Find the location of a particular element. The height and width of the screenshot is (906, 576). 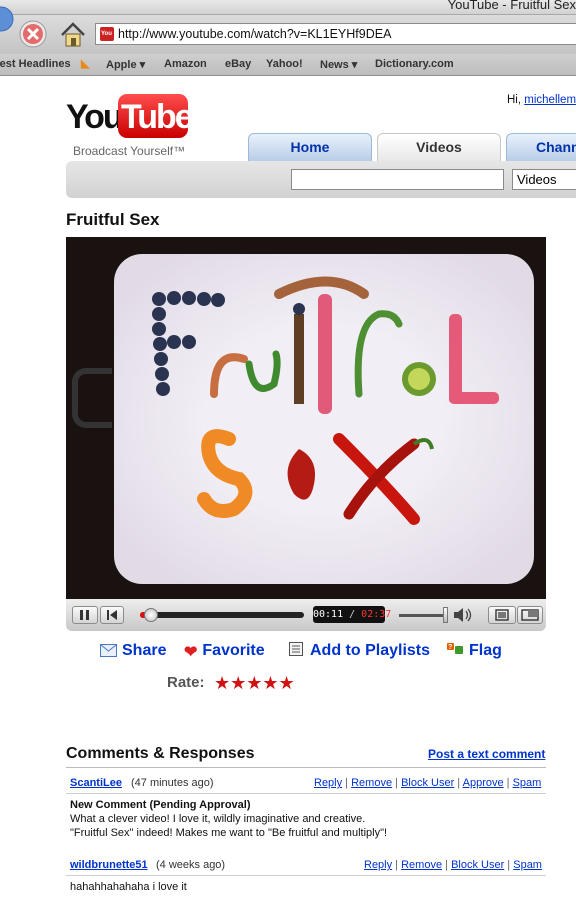

skip-back-icon is located at coordinates (112, 615).